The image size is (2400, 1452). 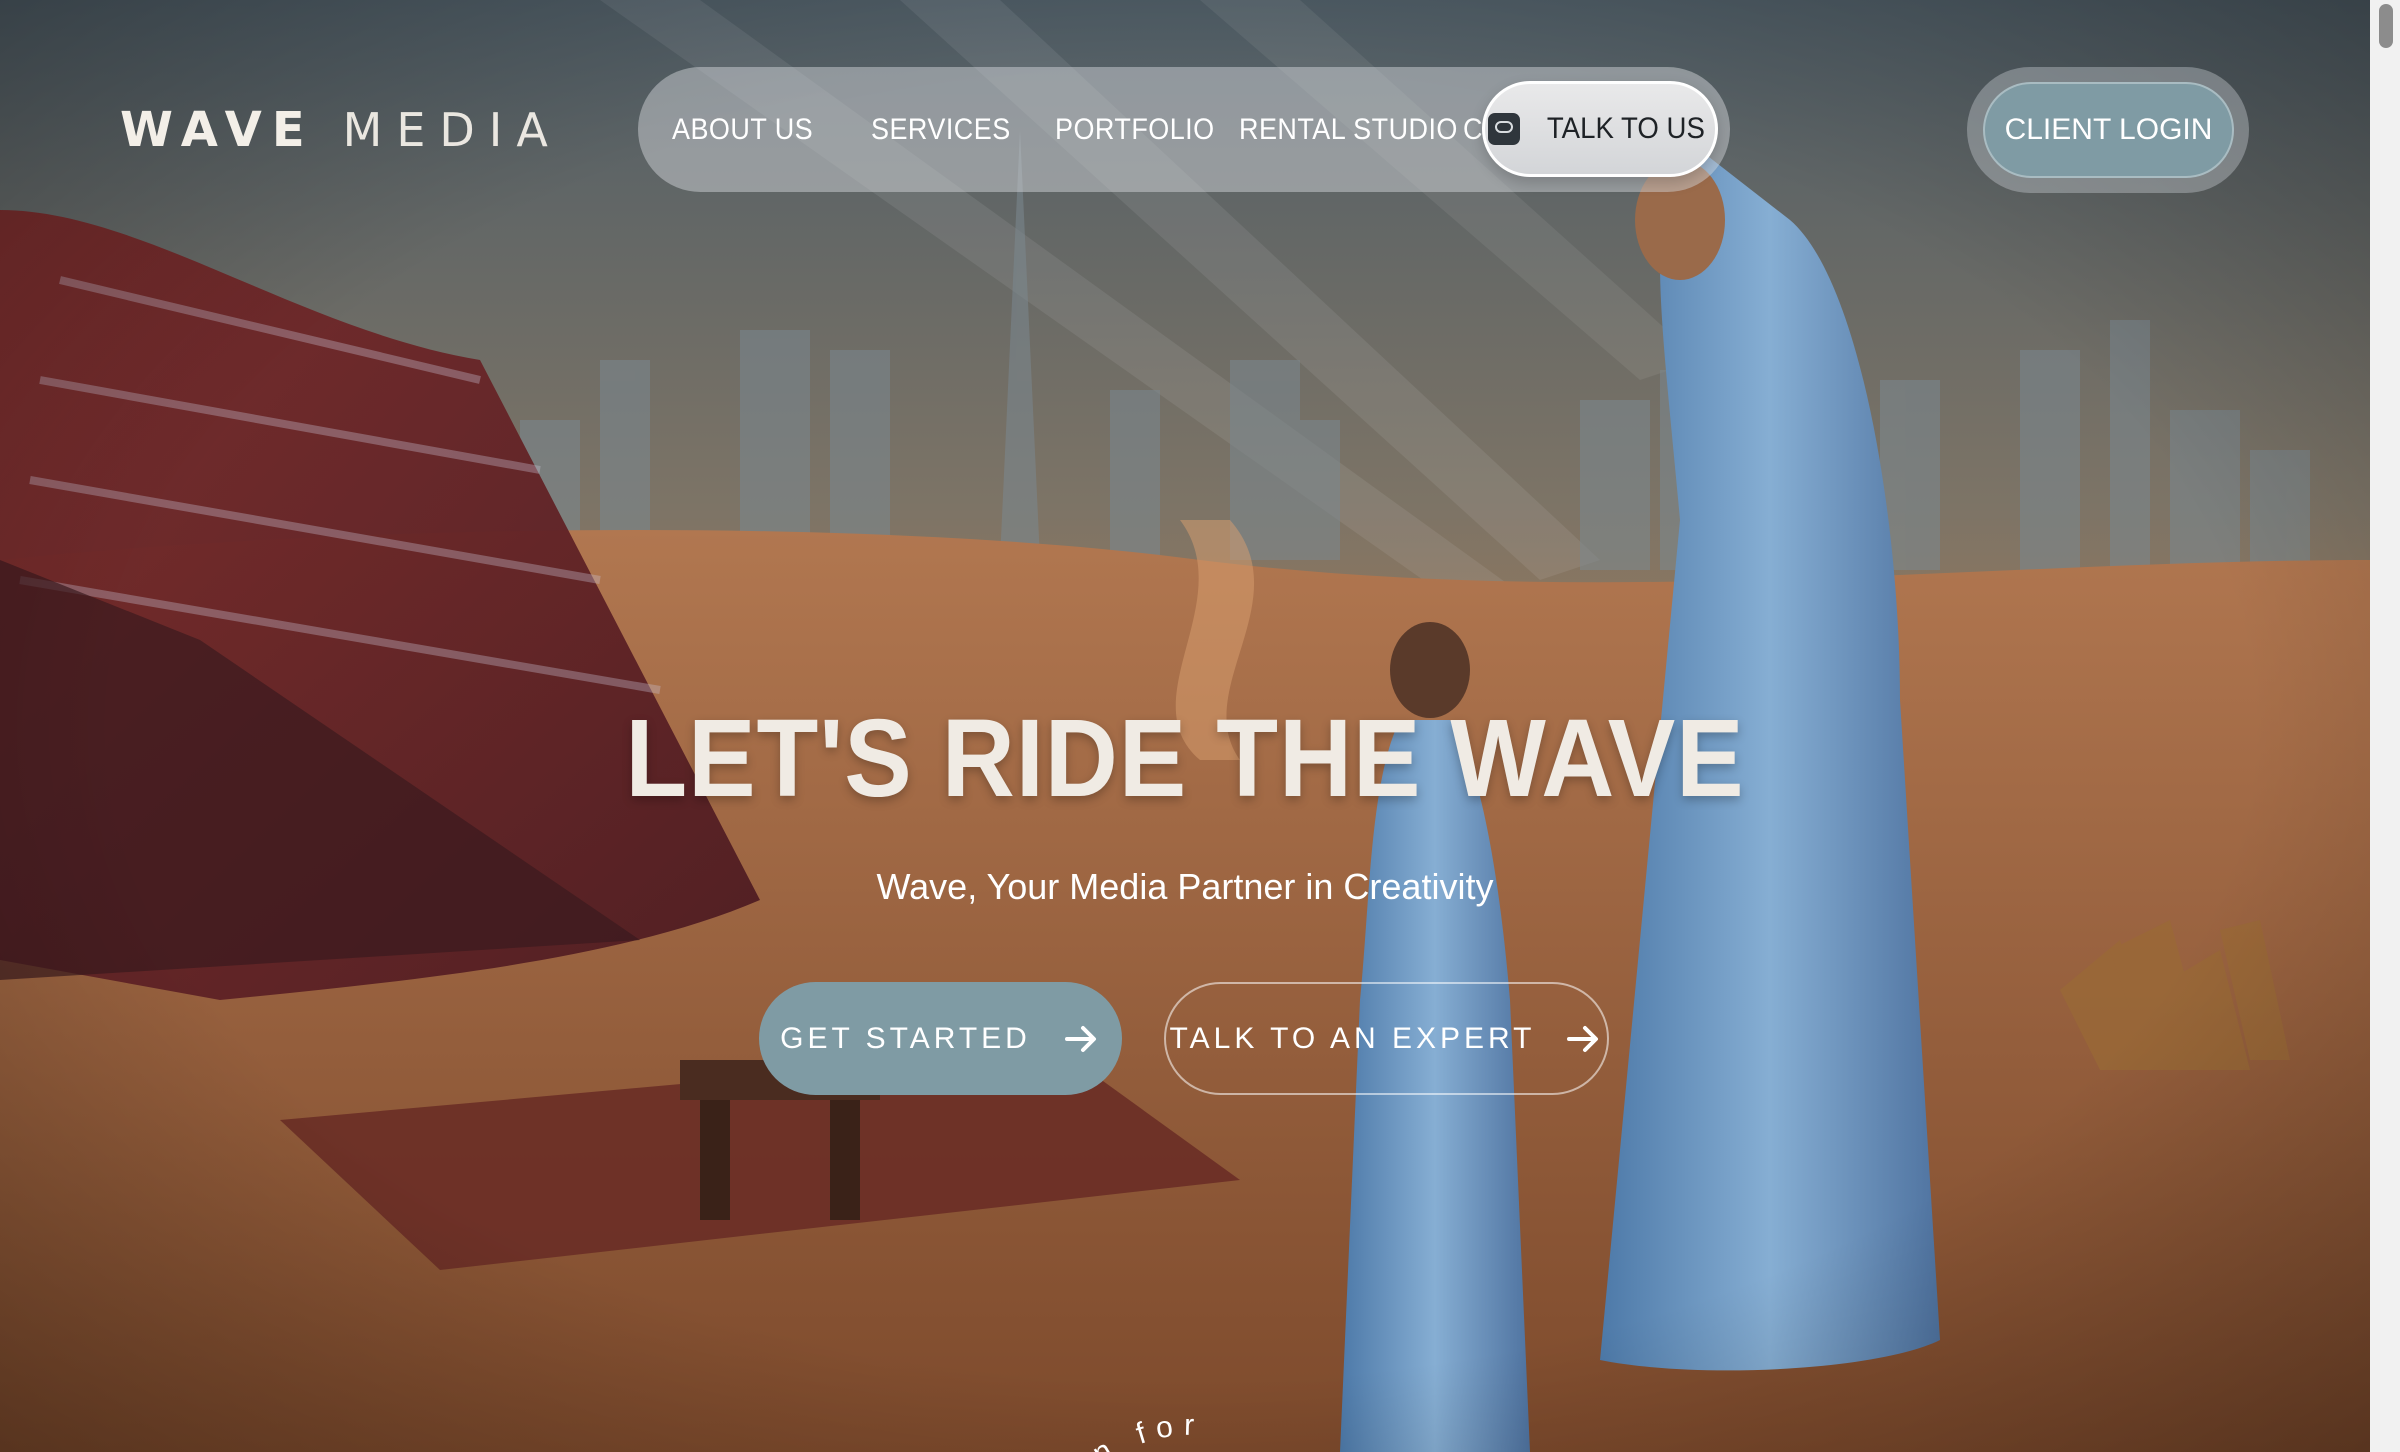 What do you see at coordinates (905, 1038) in the screenshot?
I see `get-started-label: GET STARTED` at bounding box center [905, 1038].